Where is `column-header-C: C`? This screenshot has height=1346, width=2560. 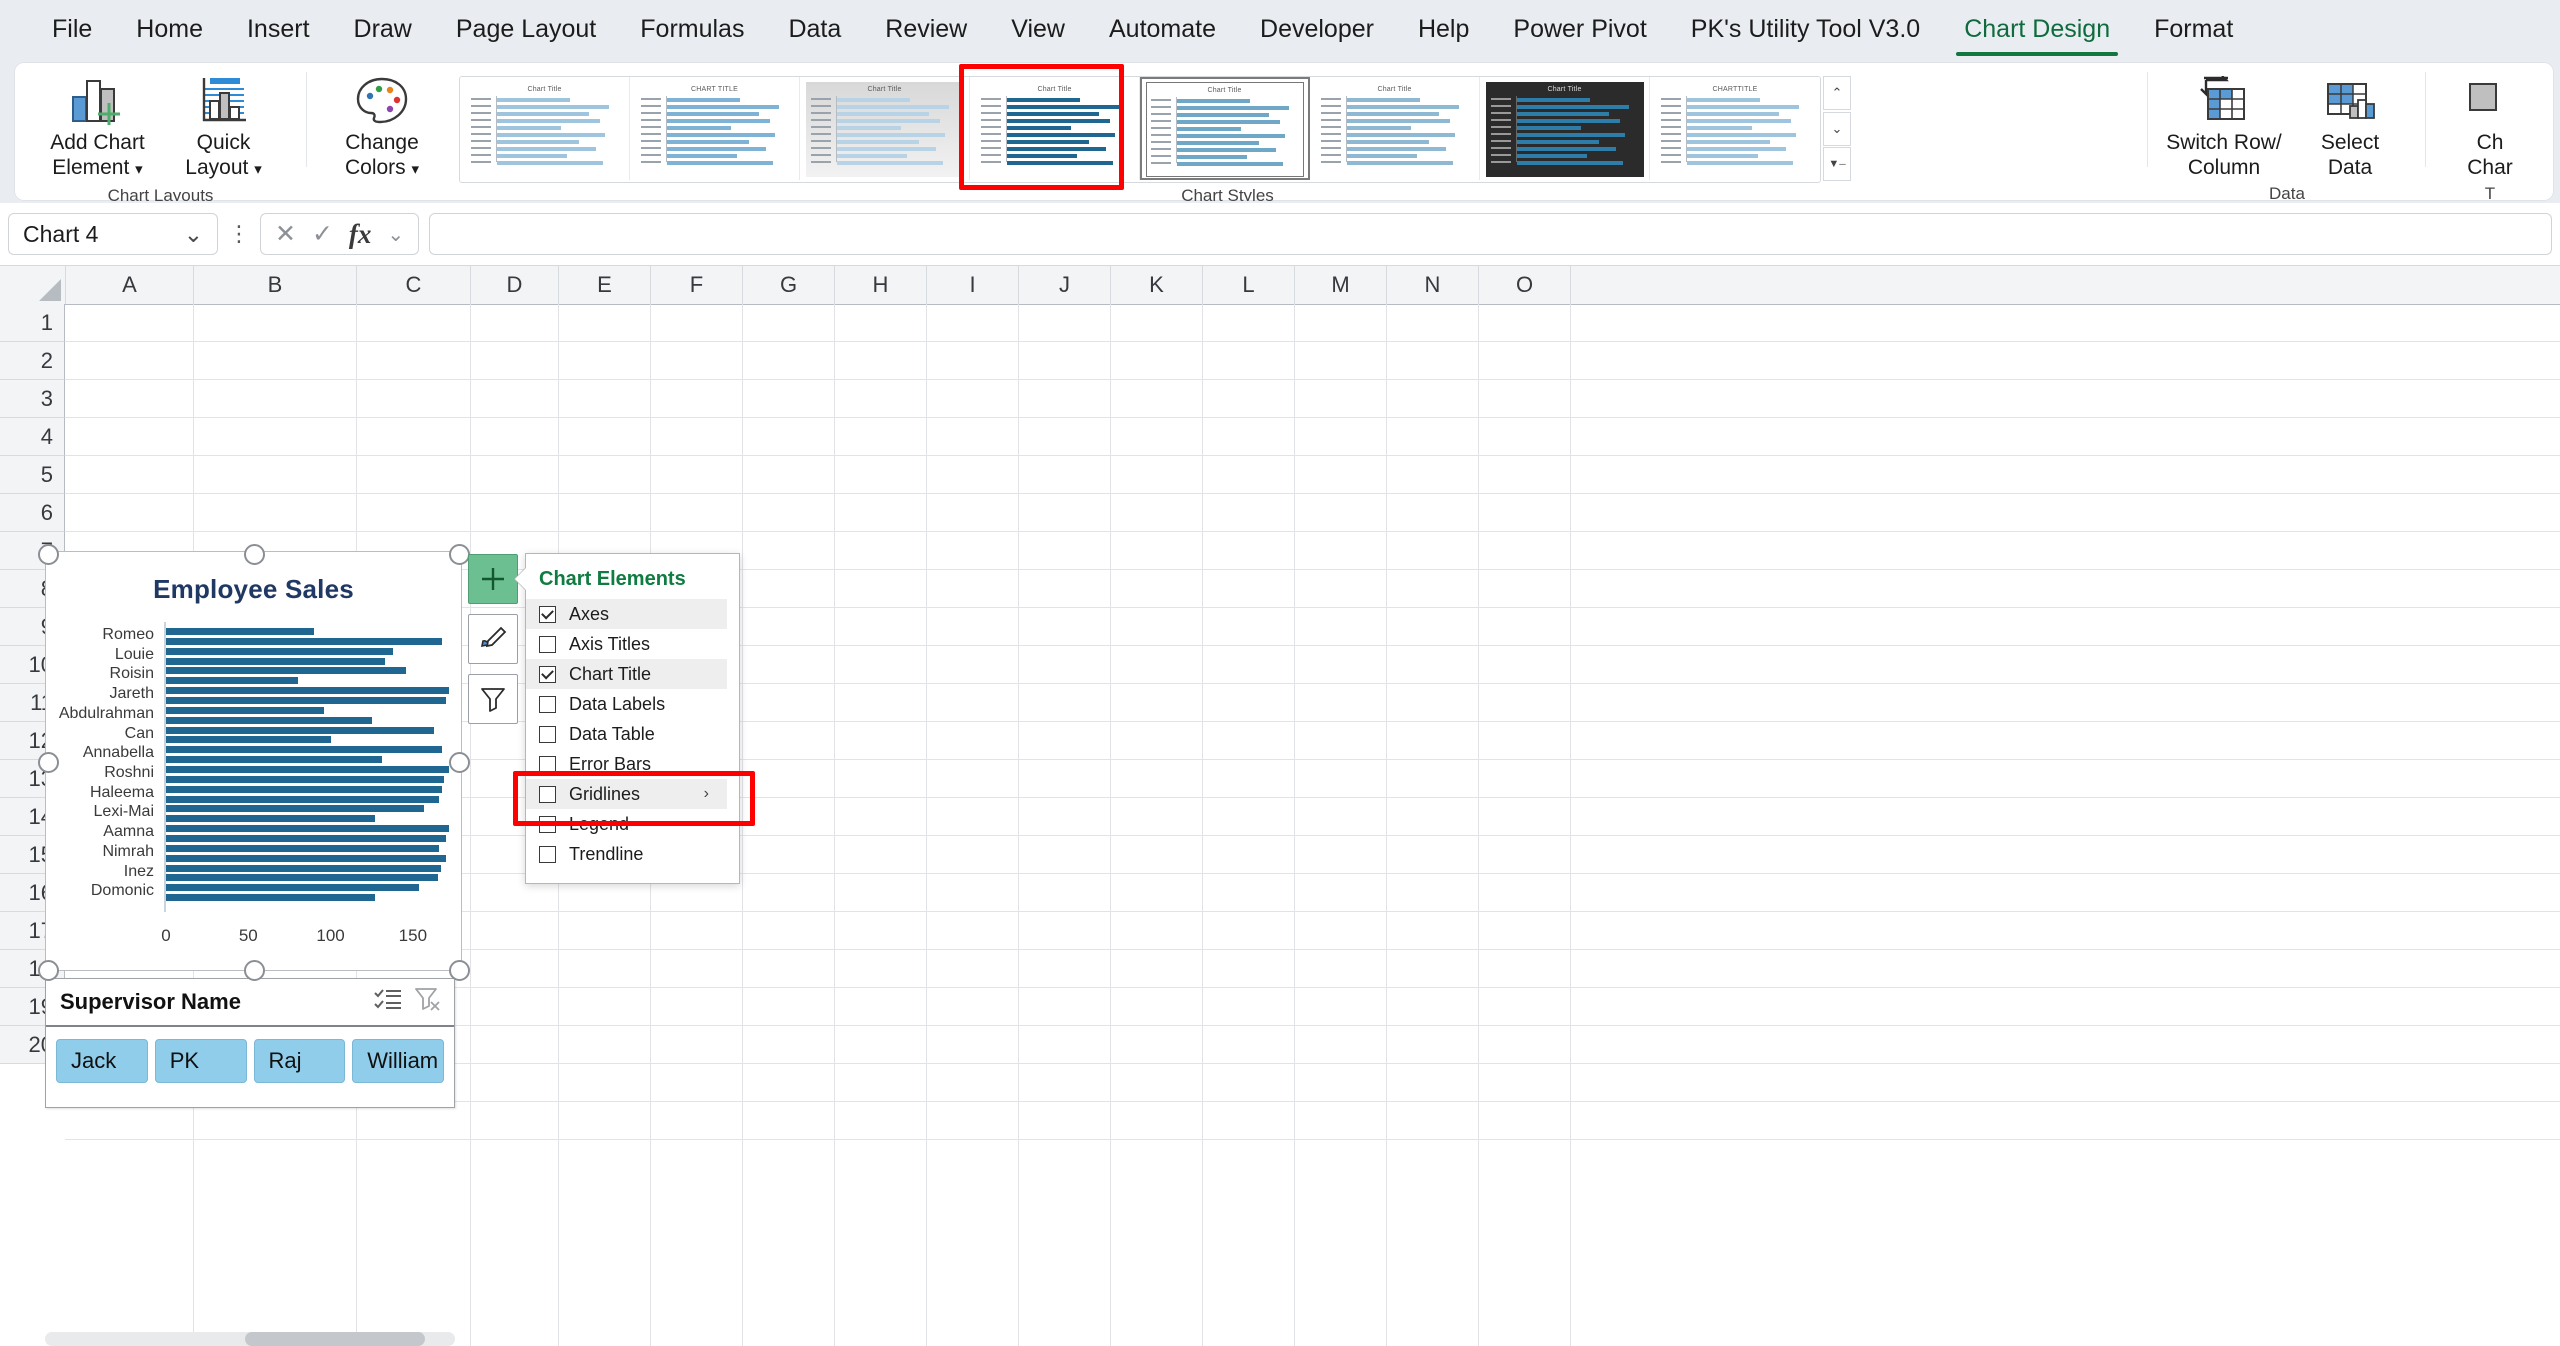 column-header-C: C is located at coordinates (414, 285).